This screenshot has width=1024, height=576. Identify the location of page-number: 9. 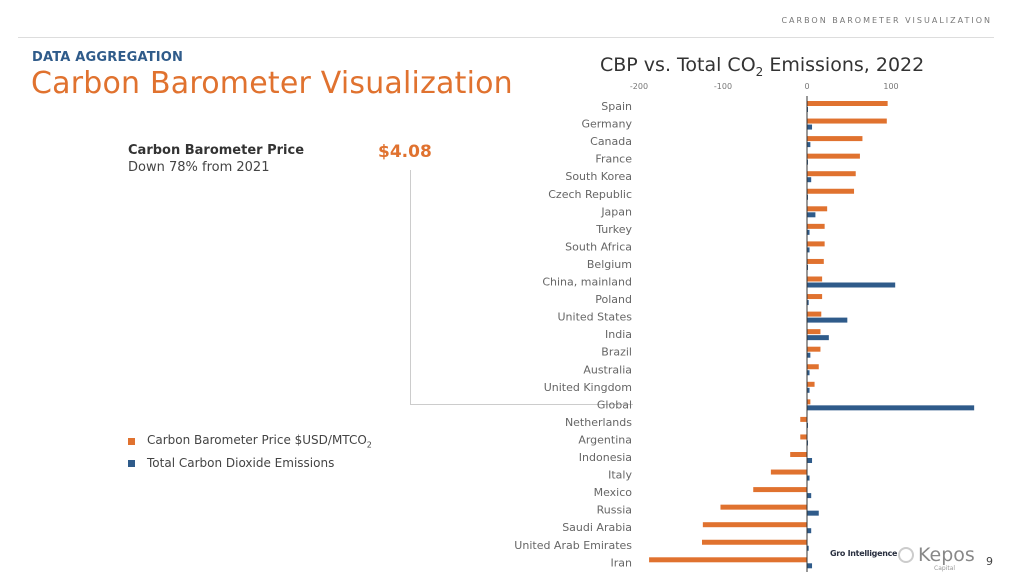
(989, 561).